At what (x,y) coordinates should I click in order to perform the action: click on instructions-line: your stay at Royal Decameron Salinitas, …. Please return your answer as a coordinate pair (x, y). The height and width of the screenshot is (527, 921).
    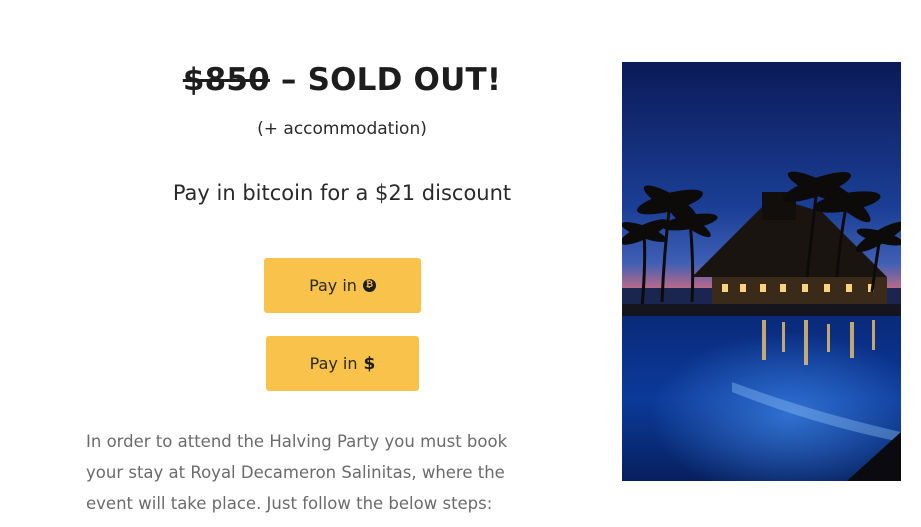
    Looking at the image, I should click on (295, 472).